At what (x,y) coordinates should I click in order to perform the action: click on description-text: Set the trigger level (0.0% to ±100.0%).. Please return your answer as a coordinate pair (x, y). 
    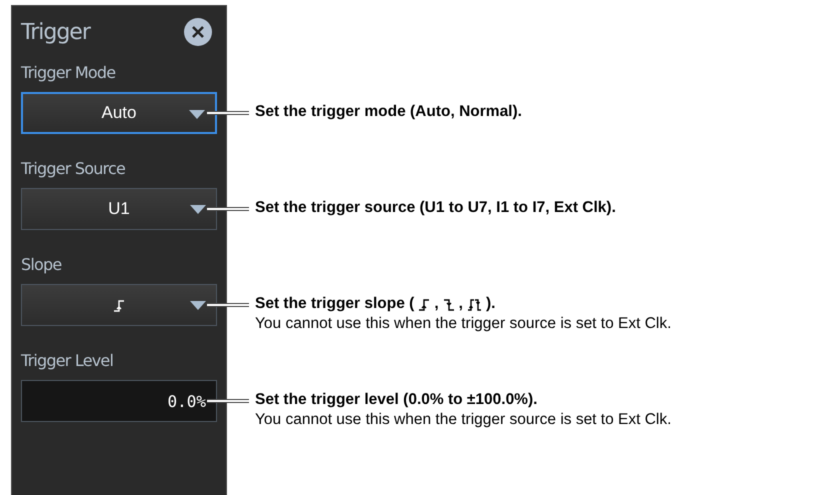
    Looking at the image, I should click on (396, 400).